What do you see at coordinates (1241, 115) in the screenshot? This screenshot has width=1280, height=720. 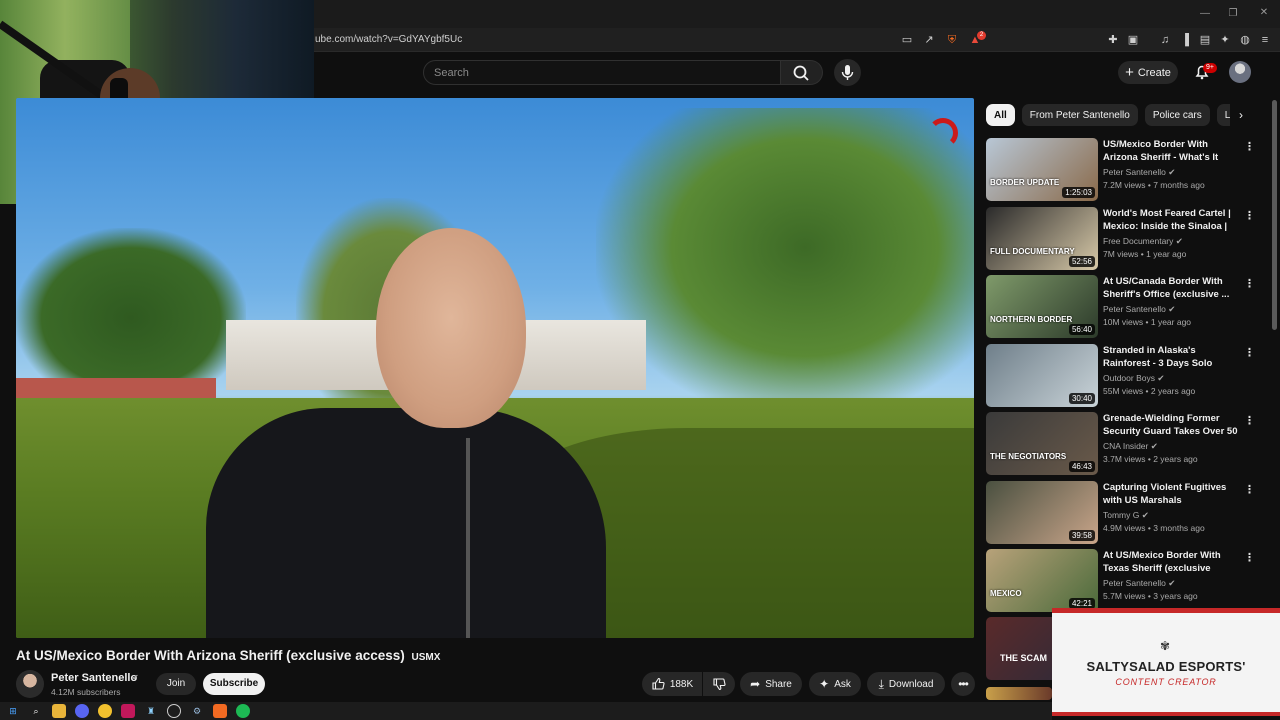 I see `chevron-right-icon: ›` at bounding box center [1241, 115].